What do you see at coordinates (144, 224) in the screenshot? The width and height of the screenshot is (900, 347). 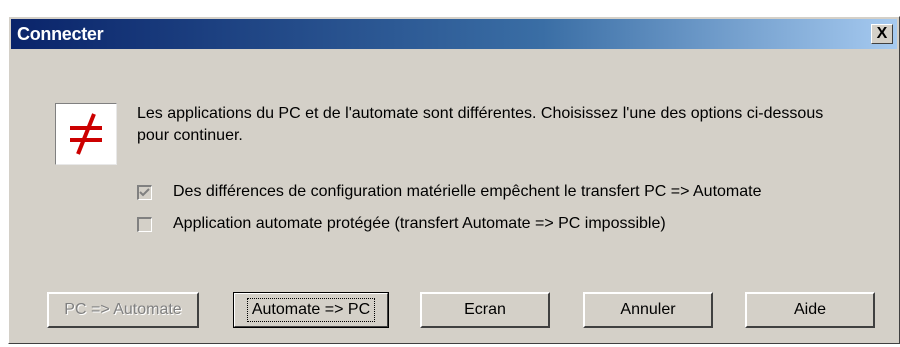 I see `checkbox-unchecked` at bounding box center [144, 224].